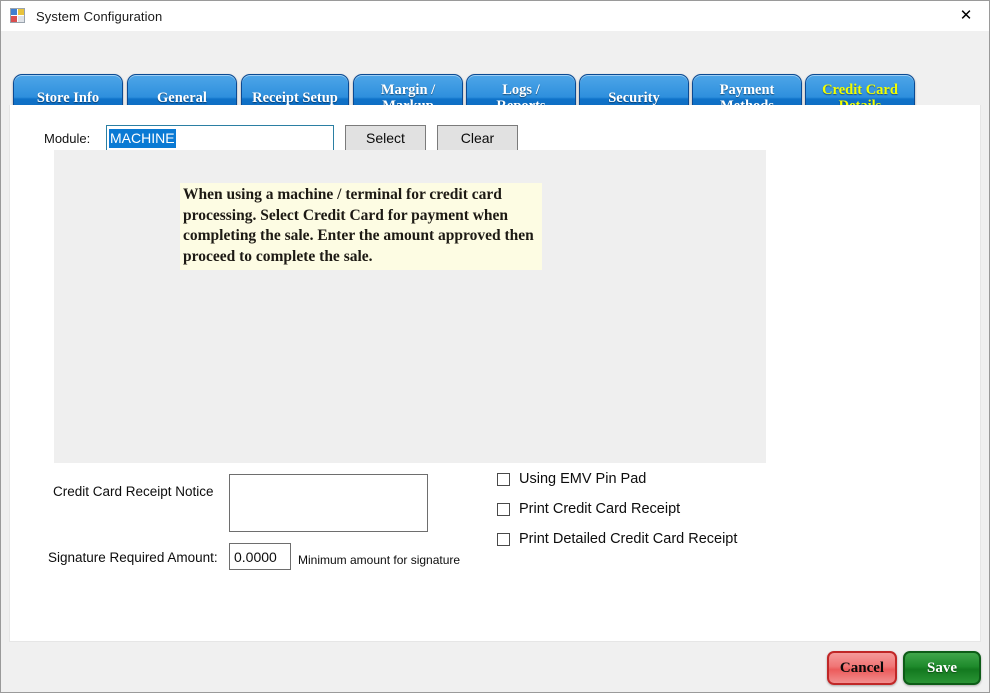 The image size is (990, 693). Describe the element at coordinates (67, 138) in the screenshot. I see `module-label: Module:` at that location.